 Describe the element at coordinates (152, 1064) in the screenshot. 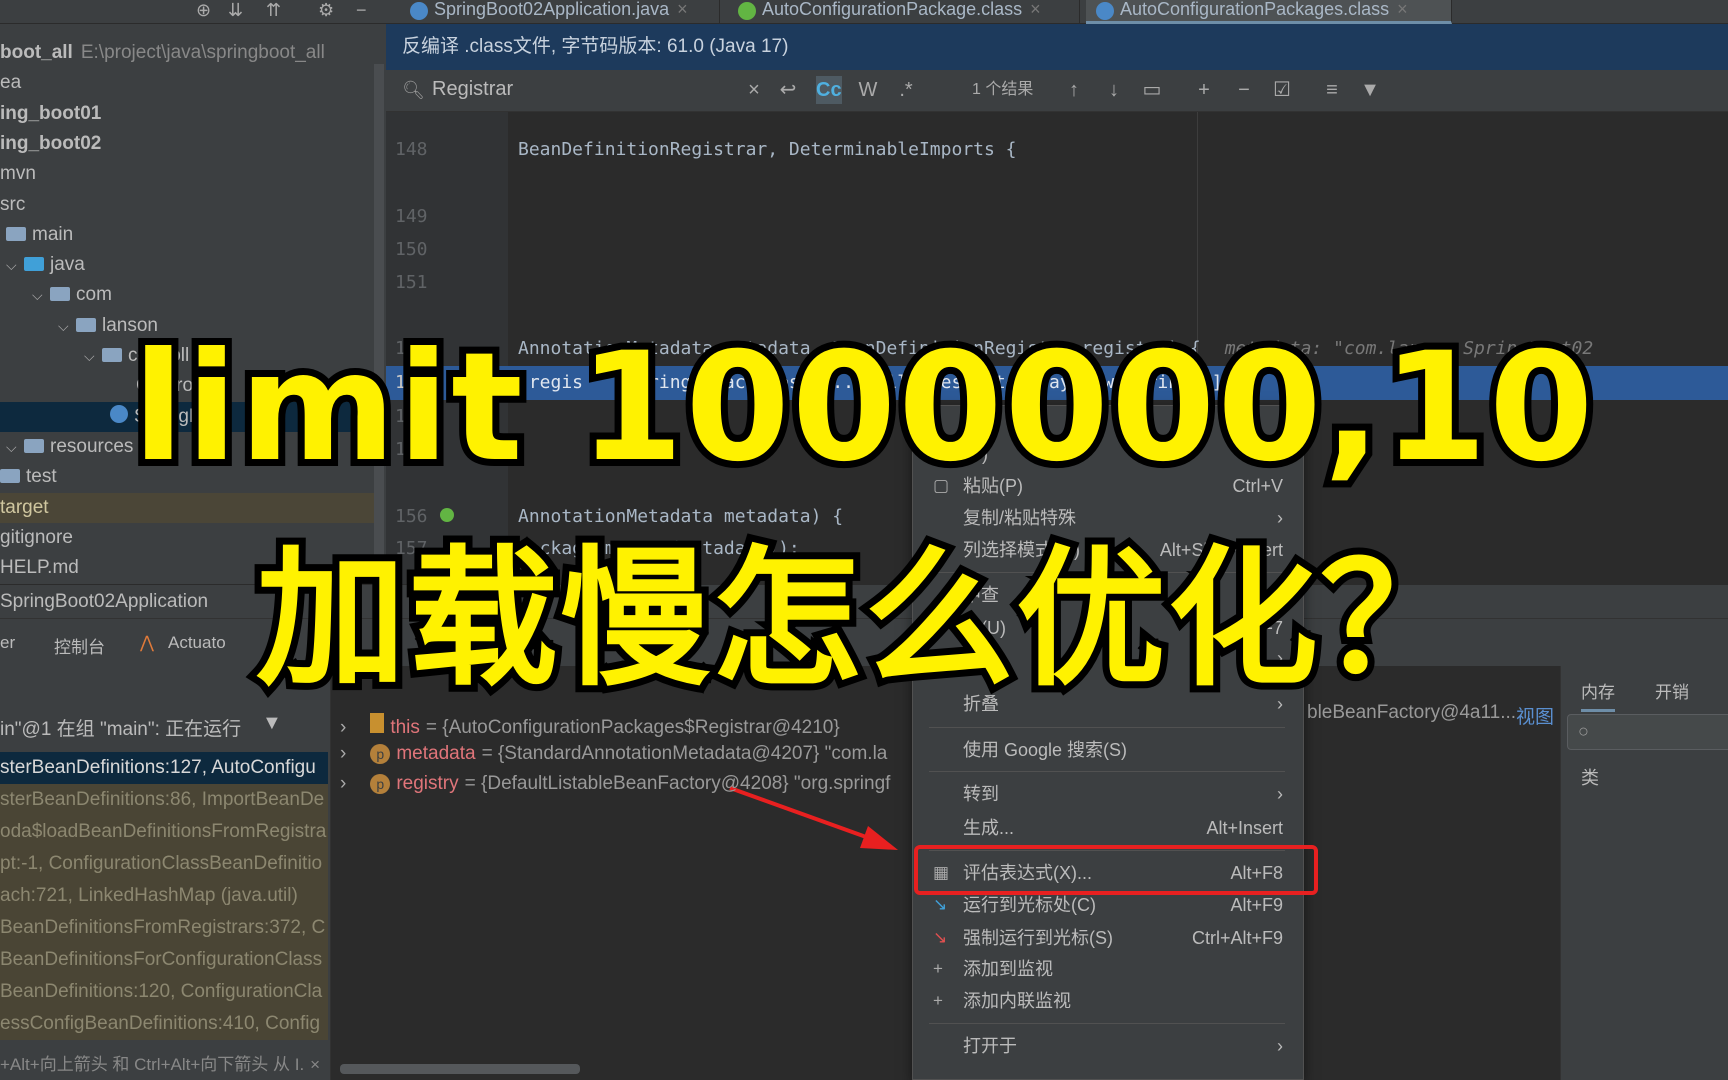

I see `frames-hint: +Alt+向上箭头 和 Ctrl+Alt+向下箭头 从 I.` at that location.